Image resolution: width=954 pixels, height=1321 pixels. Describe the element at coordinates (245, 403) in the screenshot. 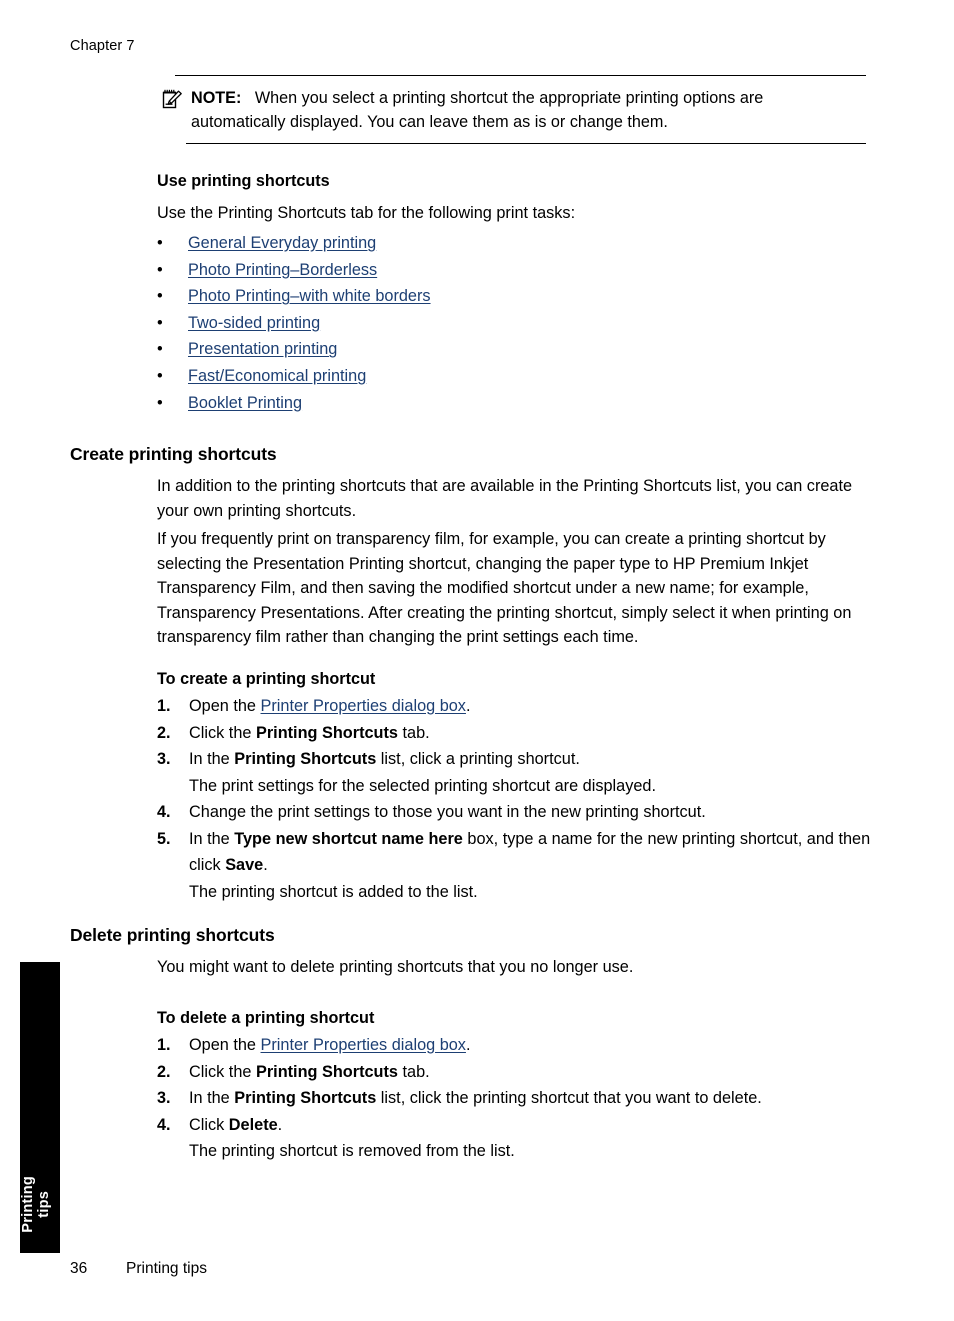

I see `link-booklet-printing: Booklet Printing` at that location.